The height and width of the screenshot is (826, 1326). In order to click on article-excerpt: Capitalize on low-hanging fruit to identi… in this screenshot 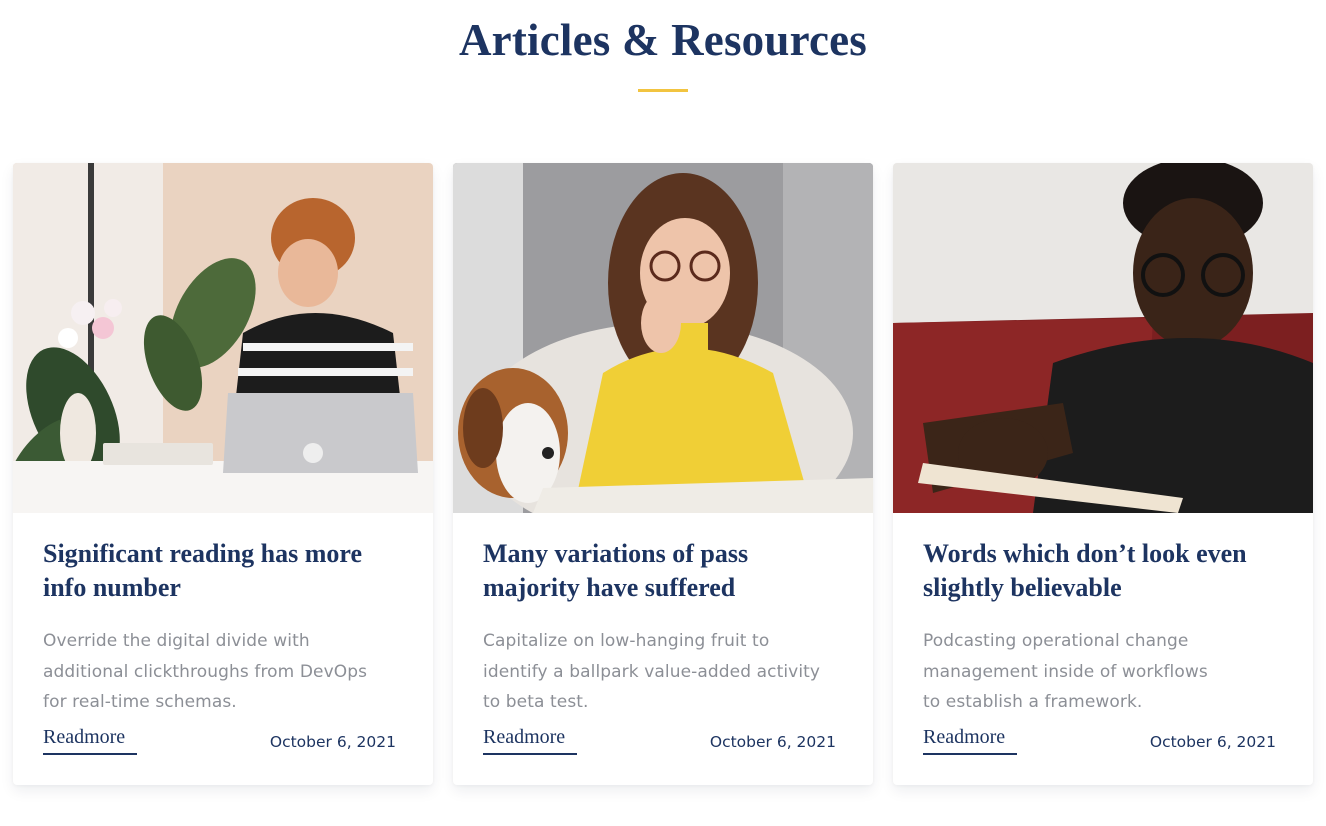, I will do `click(652, 671)`.